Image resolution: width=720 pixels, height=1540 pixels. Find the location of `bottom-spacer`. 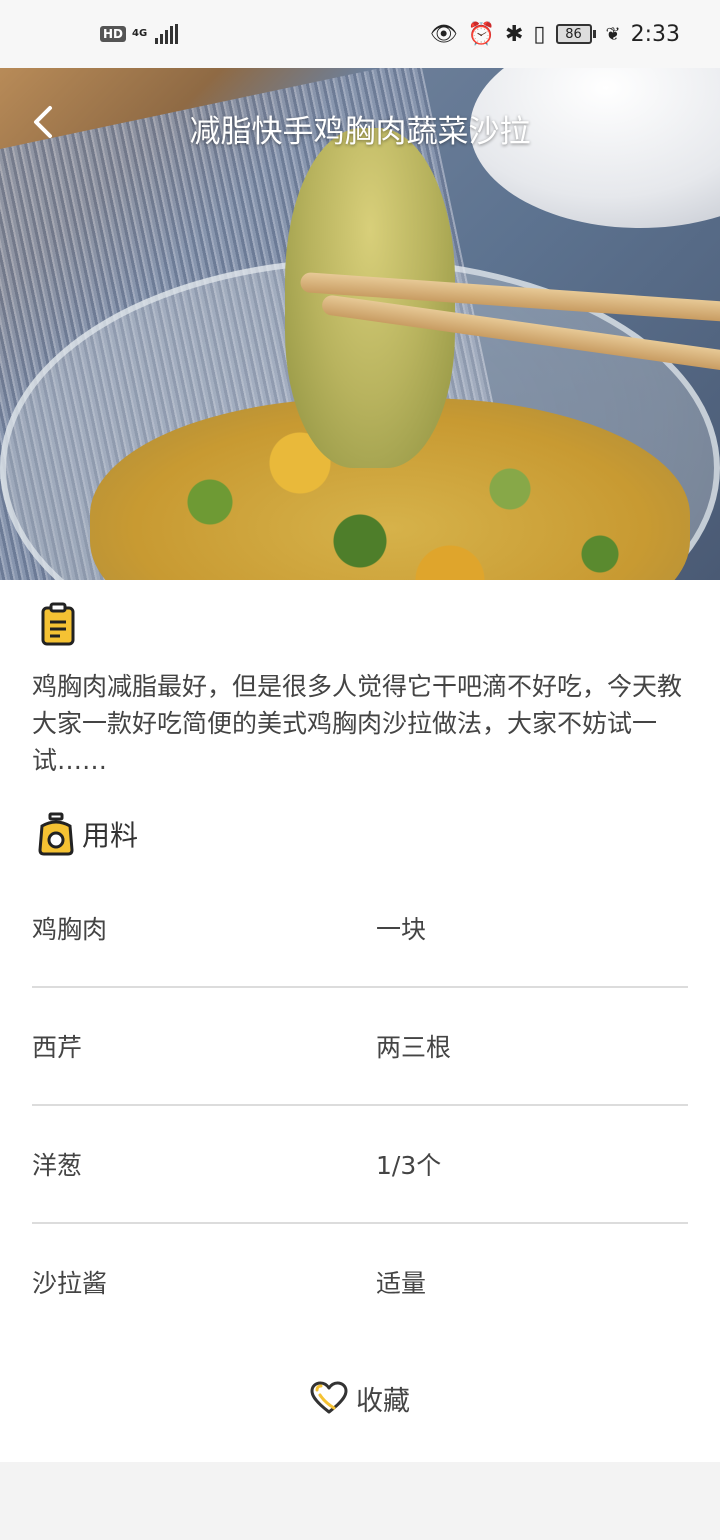

bottom-spacer is located at coordinates (360, 1501).